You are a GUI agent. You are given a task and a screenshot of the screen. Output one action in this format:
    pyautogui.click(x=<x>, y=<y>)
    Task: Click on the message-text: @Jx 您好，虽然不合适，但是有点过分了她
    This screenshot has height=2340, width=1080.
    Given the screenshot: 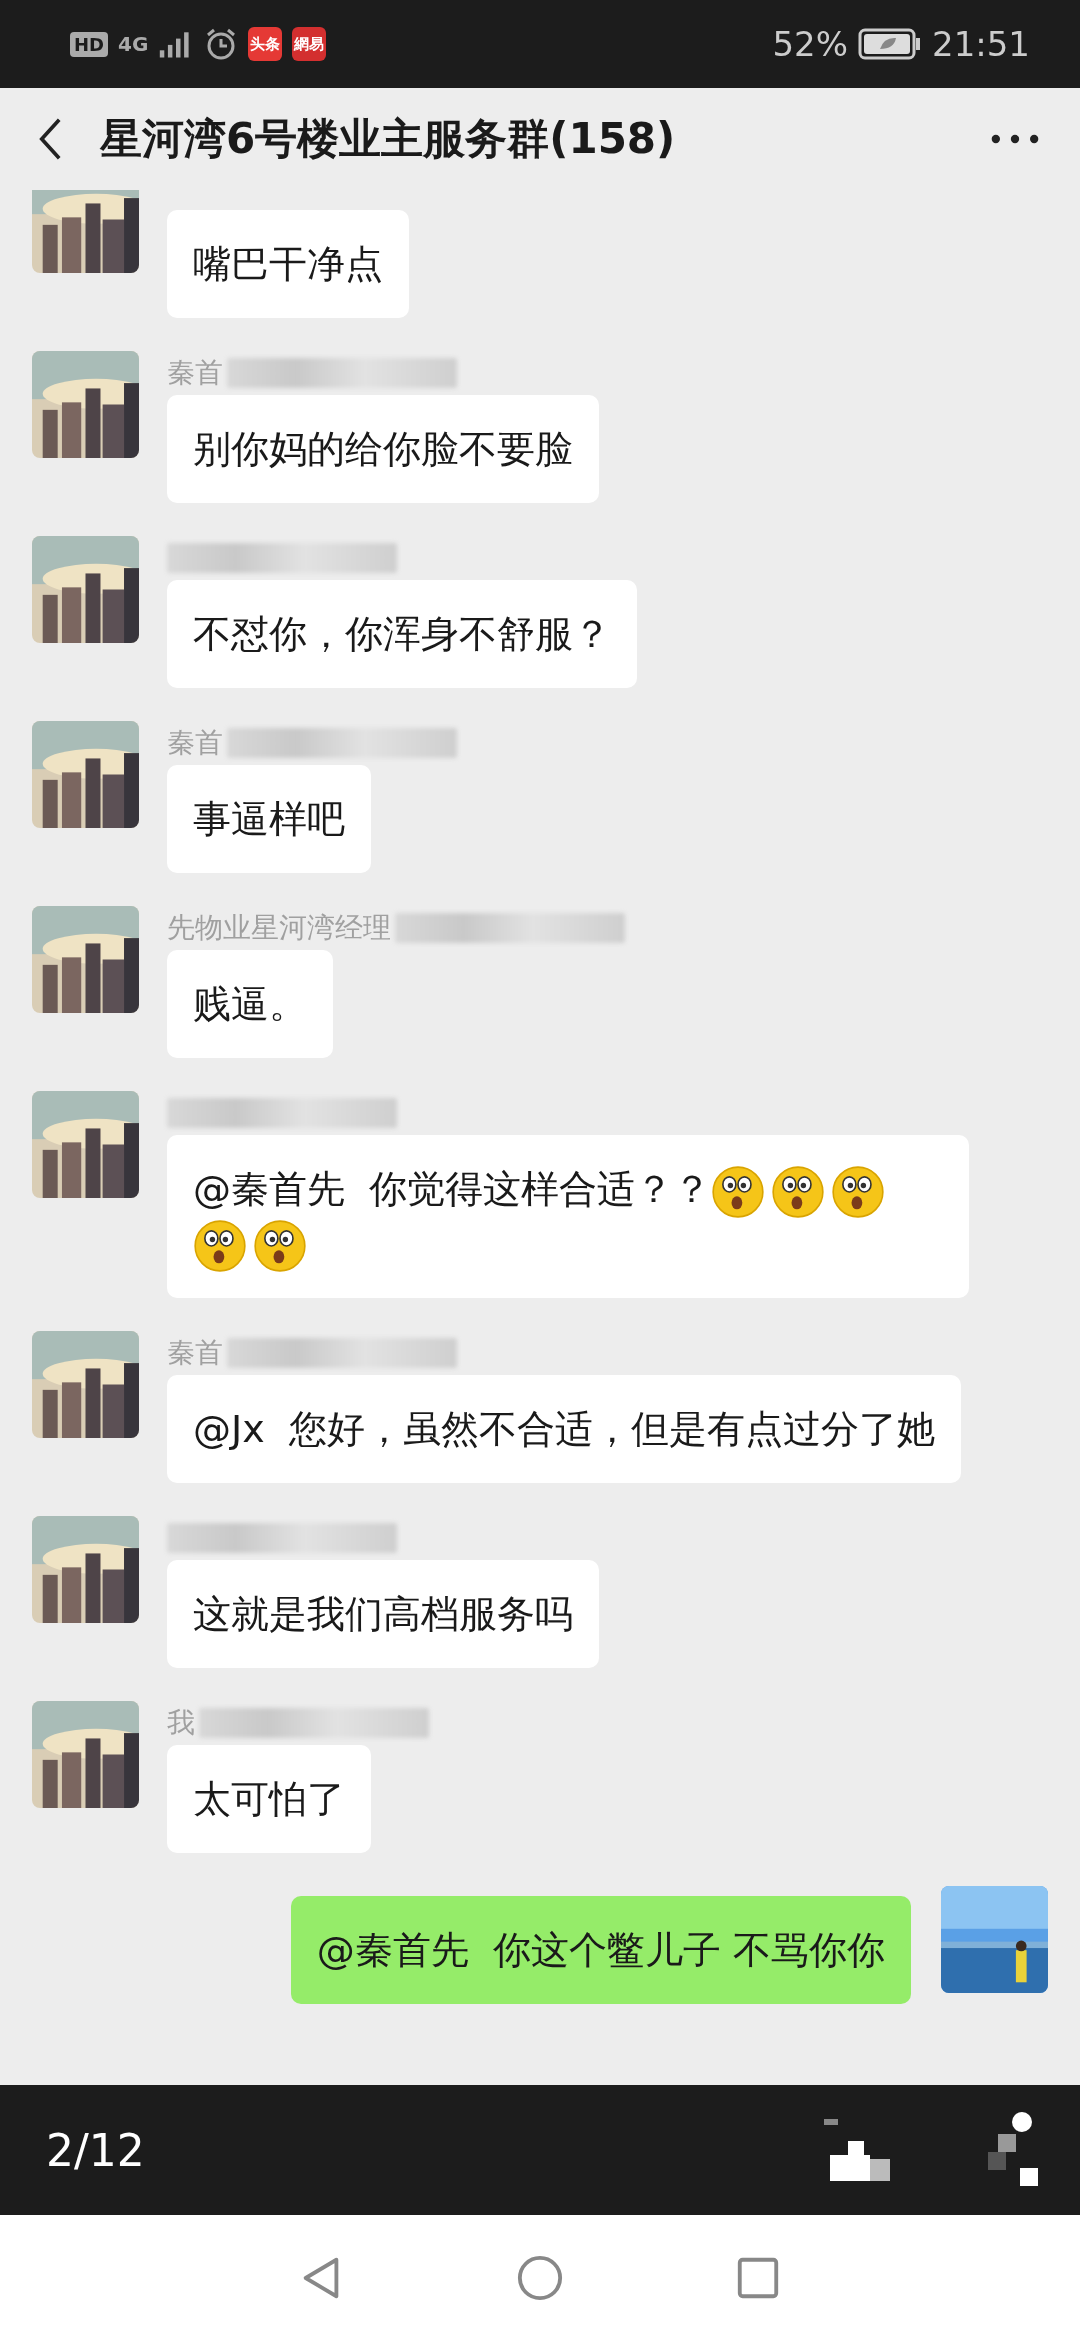 What is the action you would take?
    pyautogui.click(x=564, y=1428)
    